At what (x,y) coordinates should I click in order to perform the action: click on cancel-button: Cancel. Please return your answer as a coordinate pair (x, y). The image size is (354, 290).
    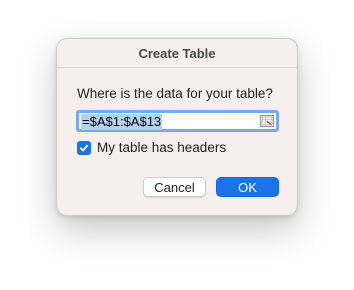
    Looking at the image, I should click on (174, 187).